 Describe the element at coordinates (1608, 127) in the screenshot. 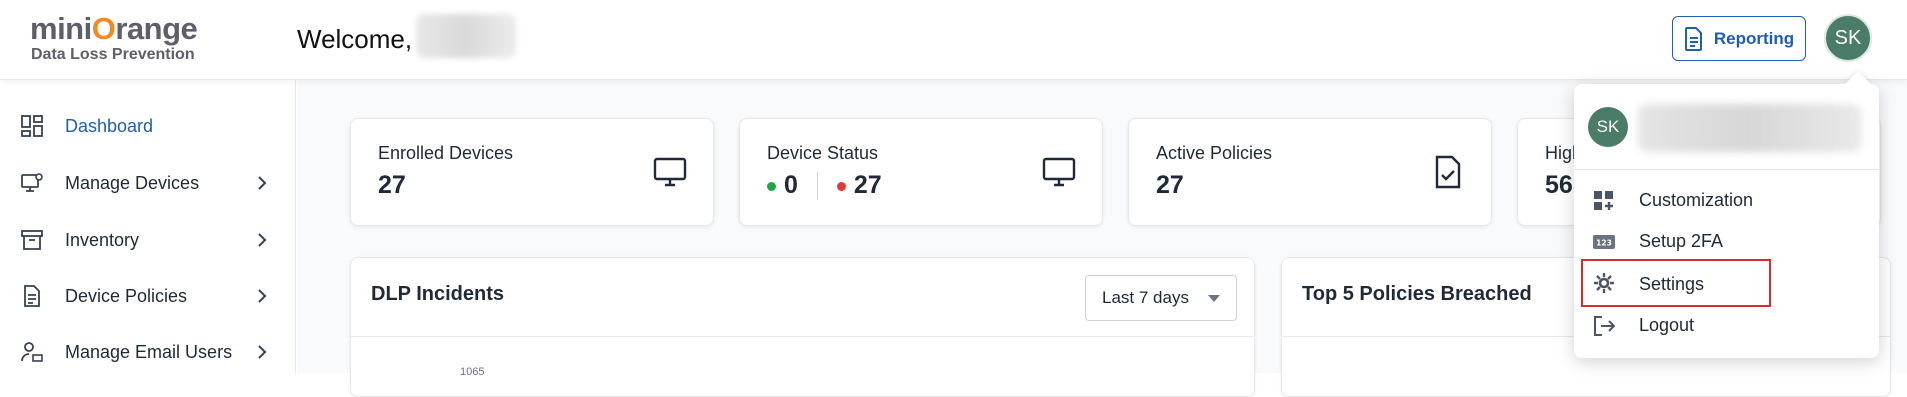

I see `profile-avatar: SK` at that location.